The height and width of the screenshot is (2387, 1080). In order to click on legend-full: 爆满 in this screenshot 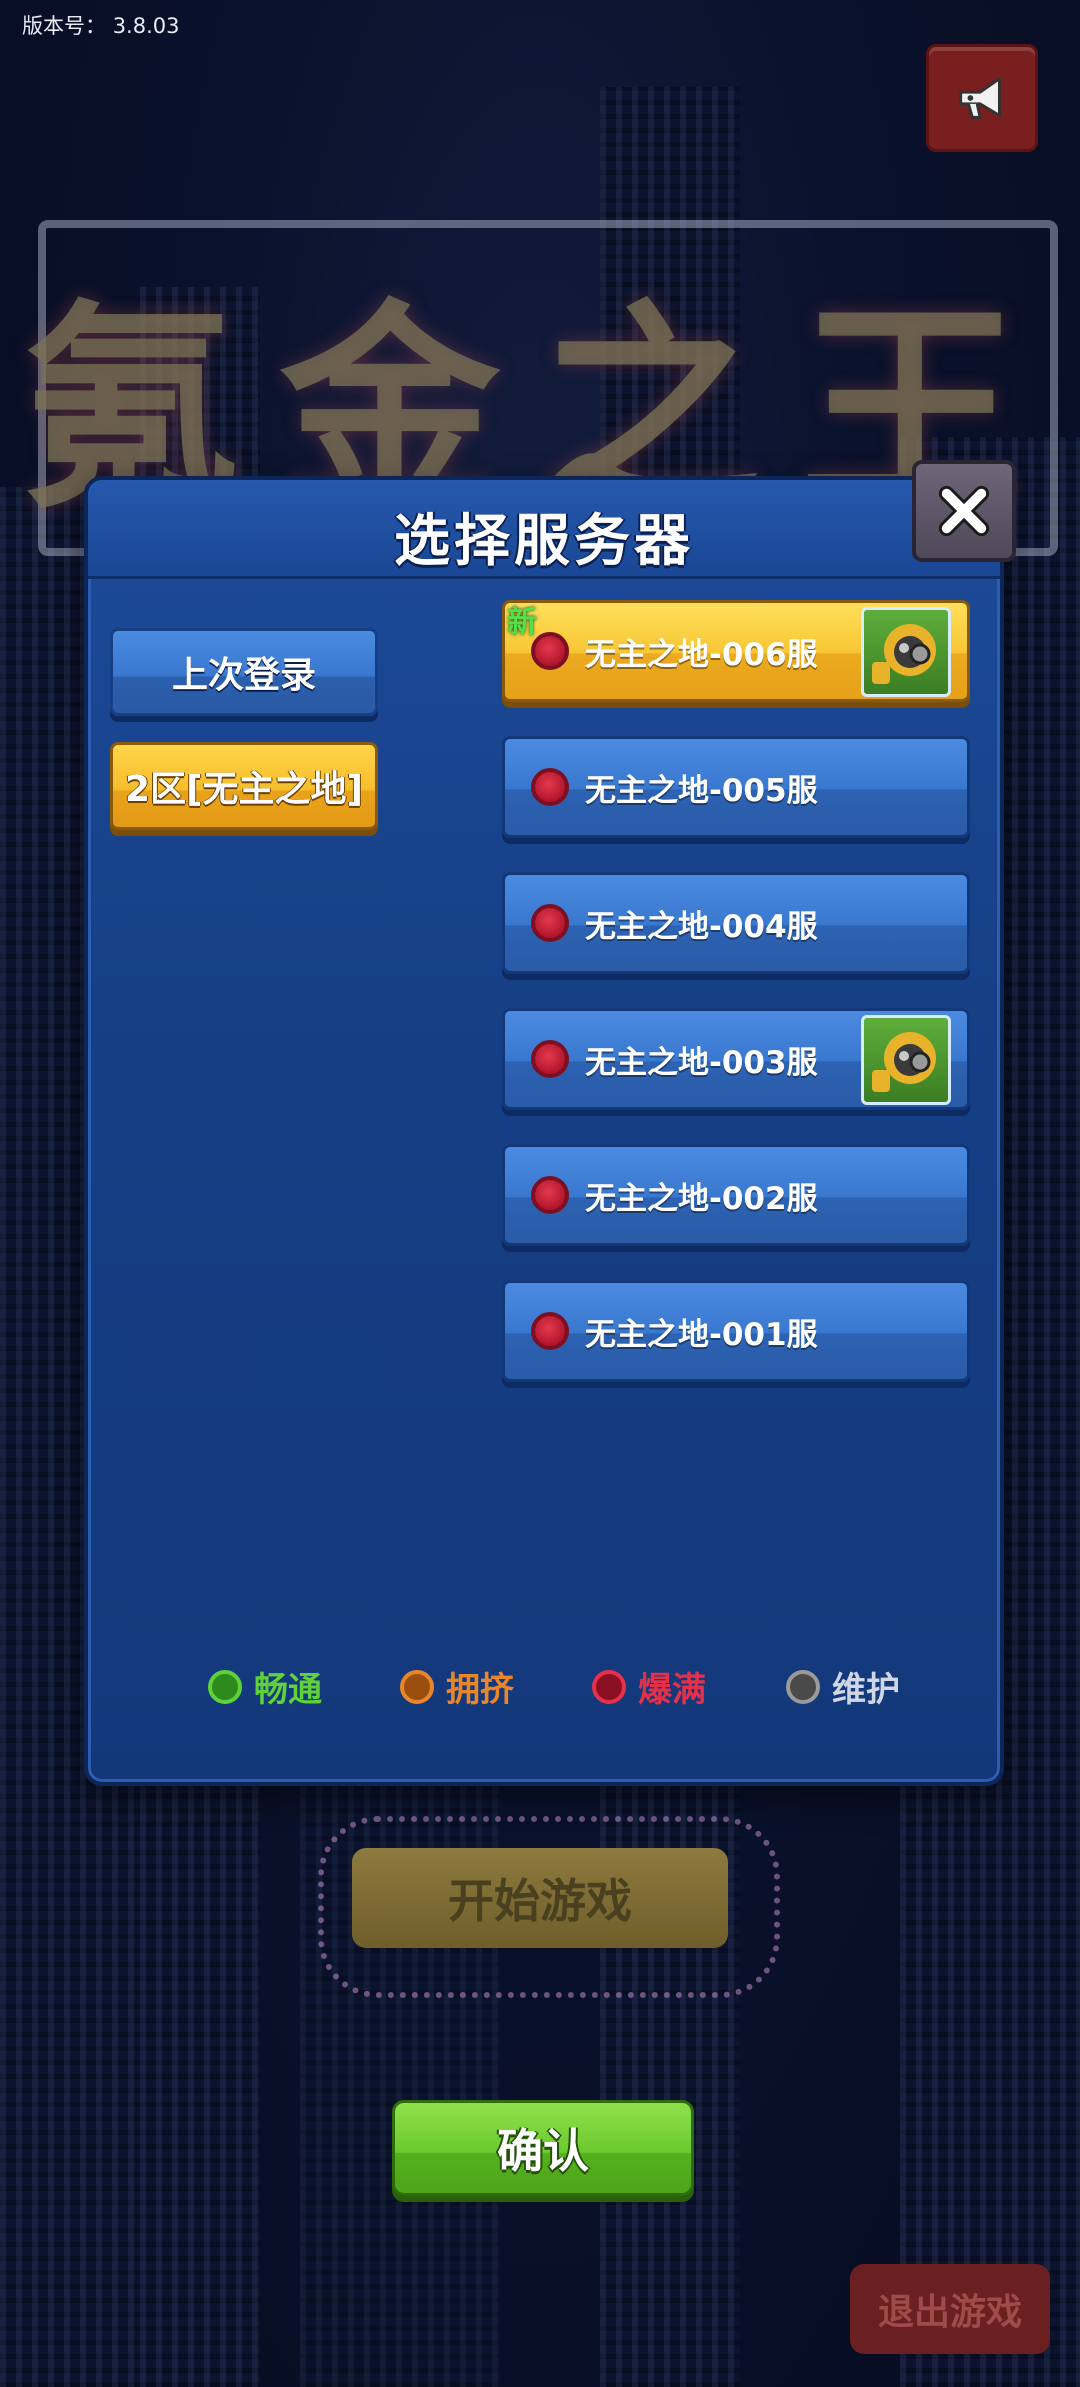, I will do `click(649, 1686)`.